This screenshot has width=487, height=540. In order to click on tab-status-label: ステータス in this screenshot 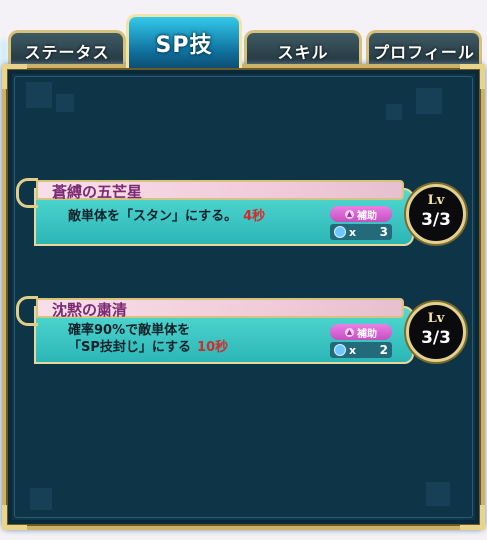, I will do `click(67, 52)`.